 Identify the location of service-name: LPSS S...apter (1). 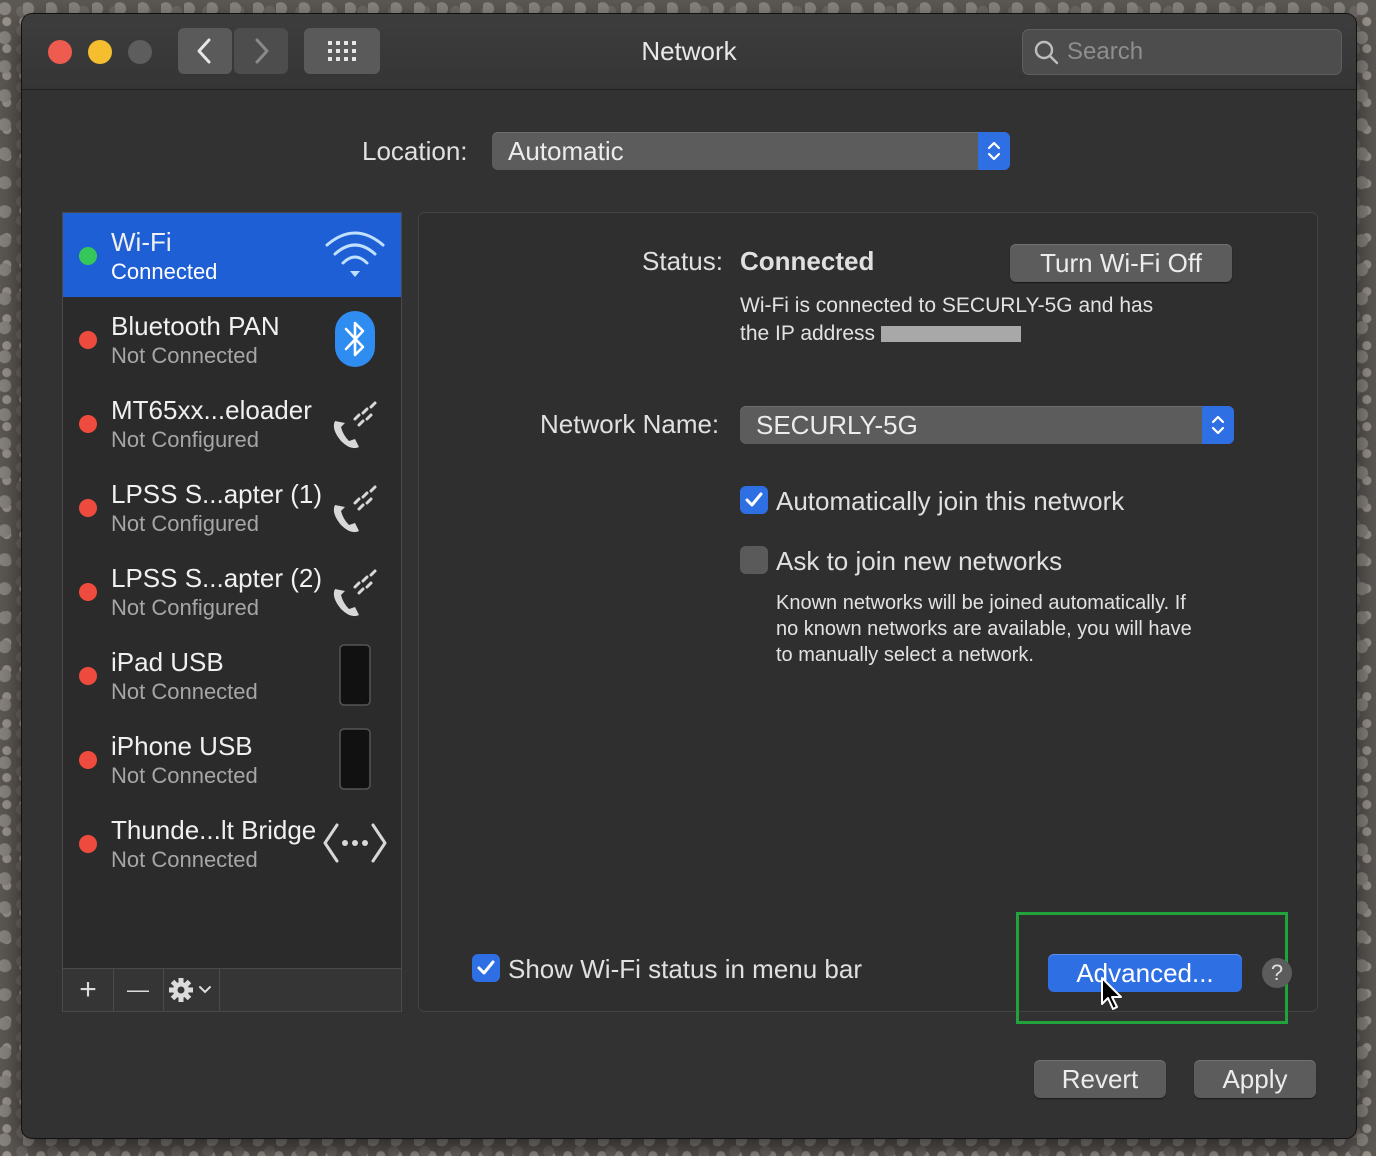
(216, 494).